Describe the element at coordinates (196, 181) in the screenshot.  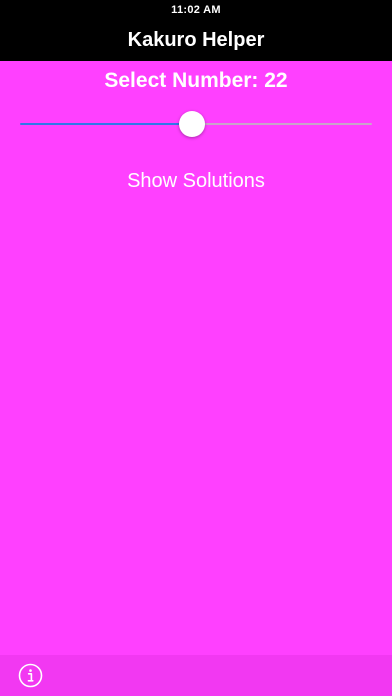
I see `show-solutions-button: Show Solutions` at that location.